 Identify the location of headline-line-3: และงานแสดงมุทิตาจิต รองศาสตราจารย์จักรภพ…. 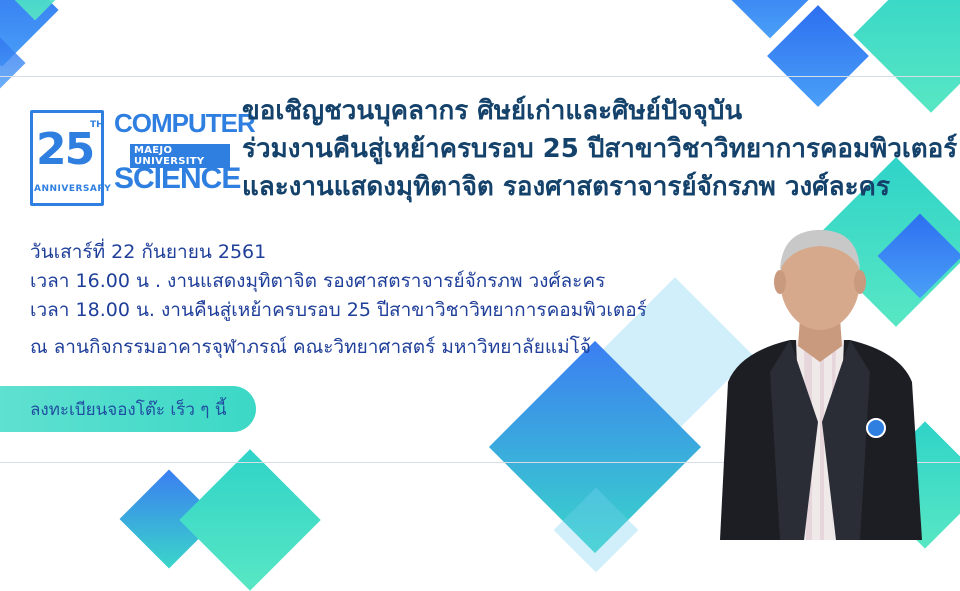
(566, 187).